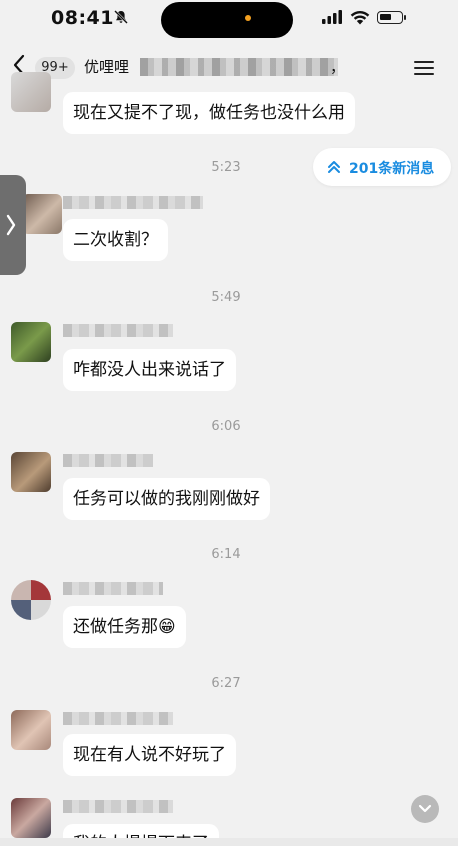  Describe the element at coordinates (334, 167) in the screenshot. I see `double-chevron-up-icon` at that location.